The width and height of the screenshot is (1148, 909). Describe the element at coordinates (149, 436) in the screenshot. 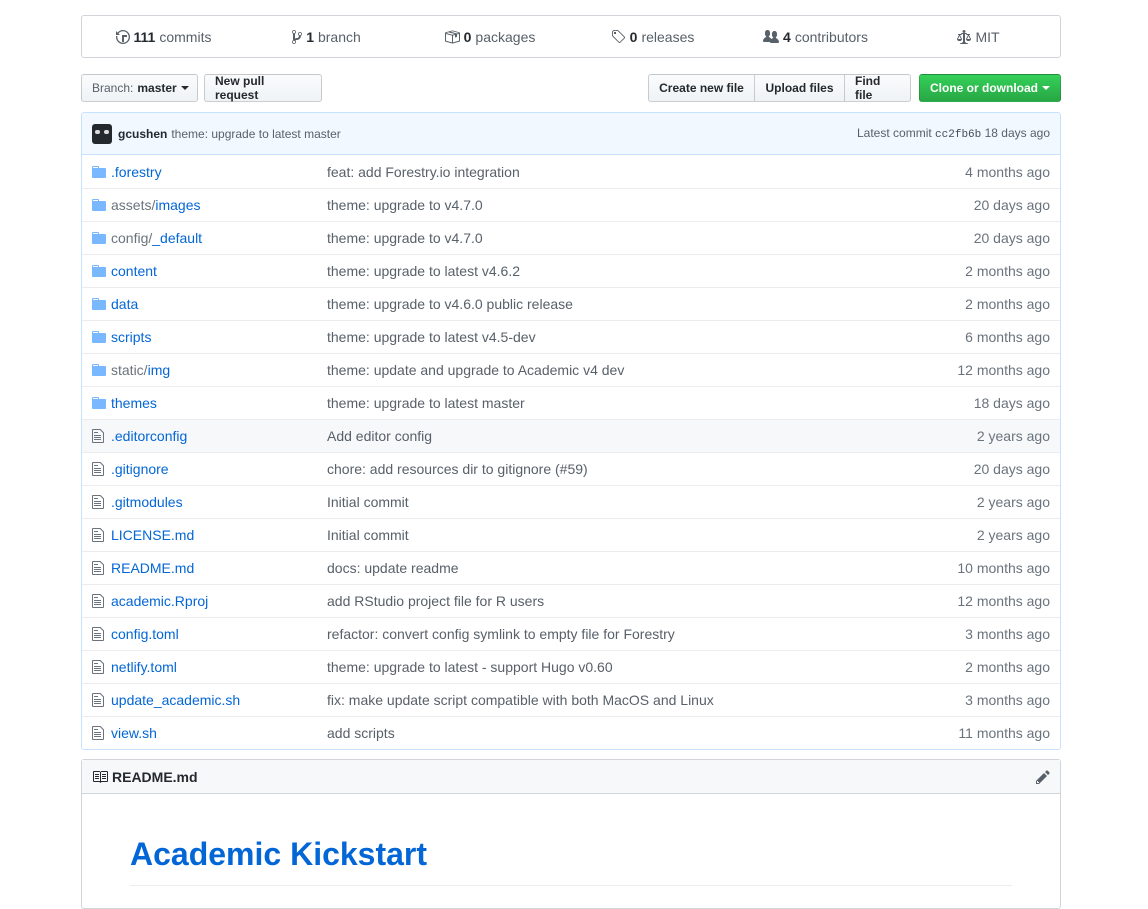

I see `file-name-link: .editorconfig` at that location.